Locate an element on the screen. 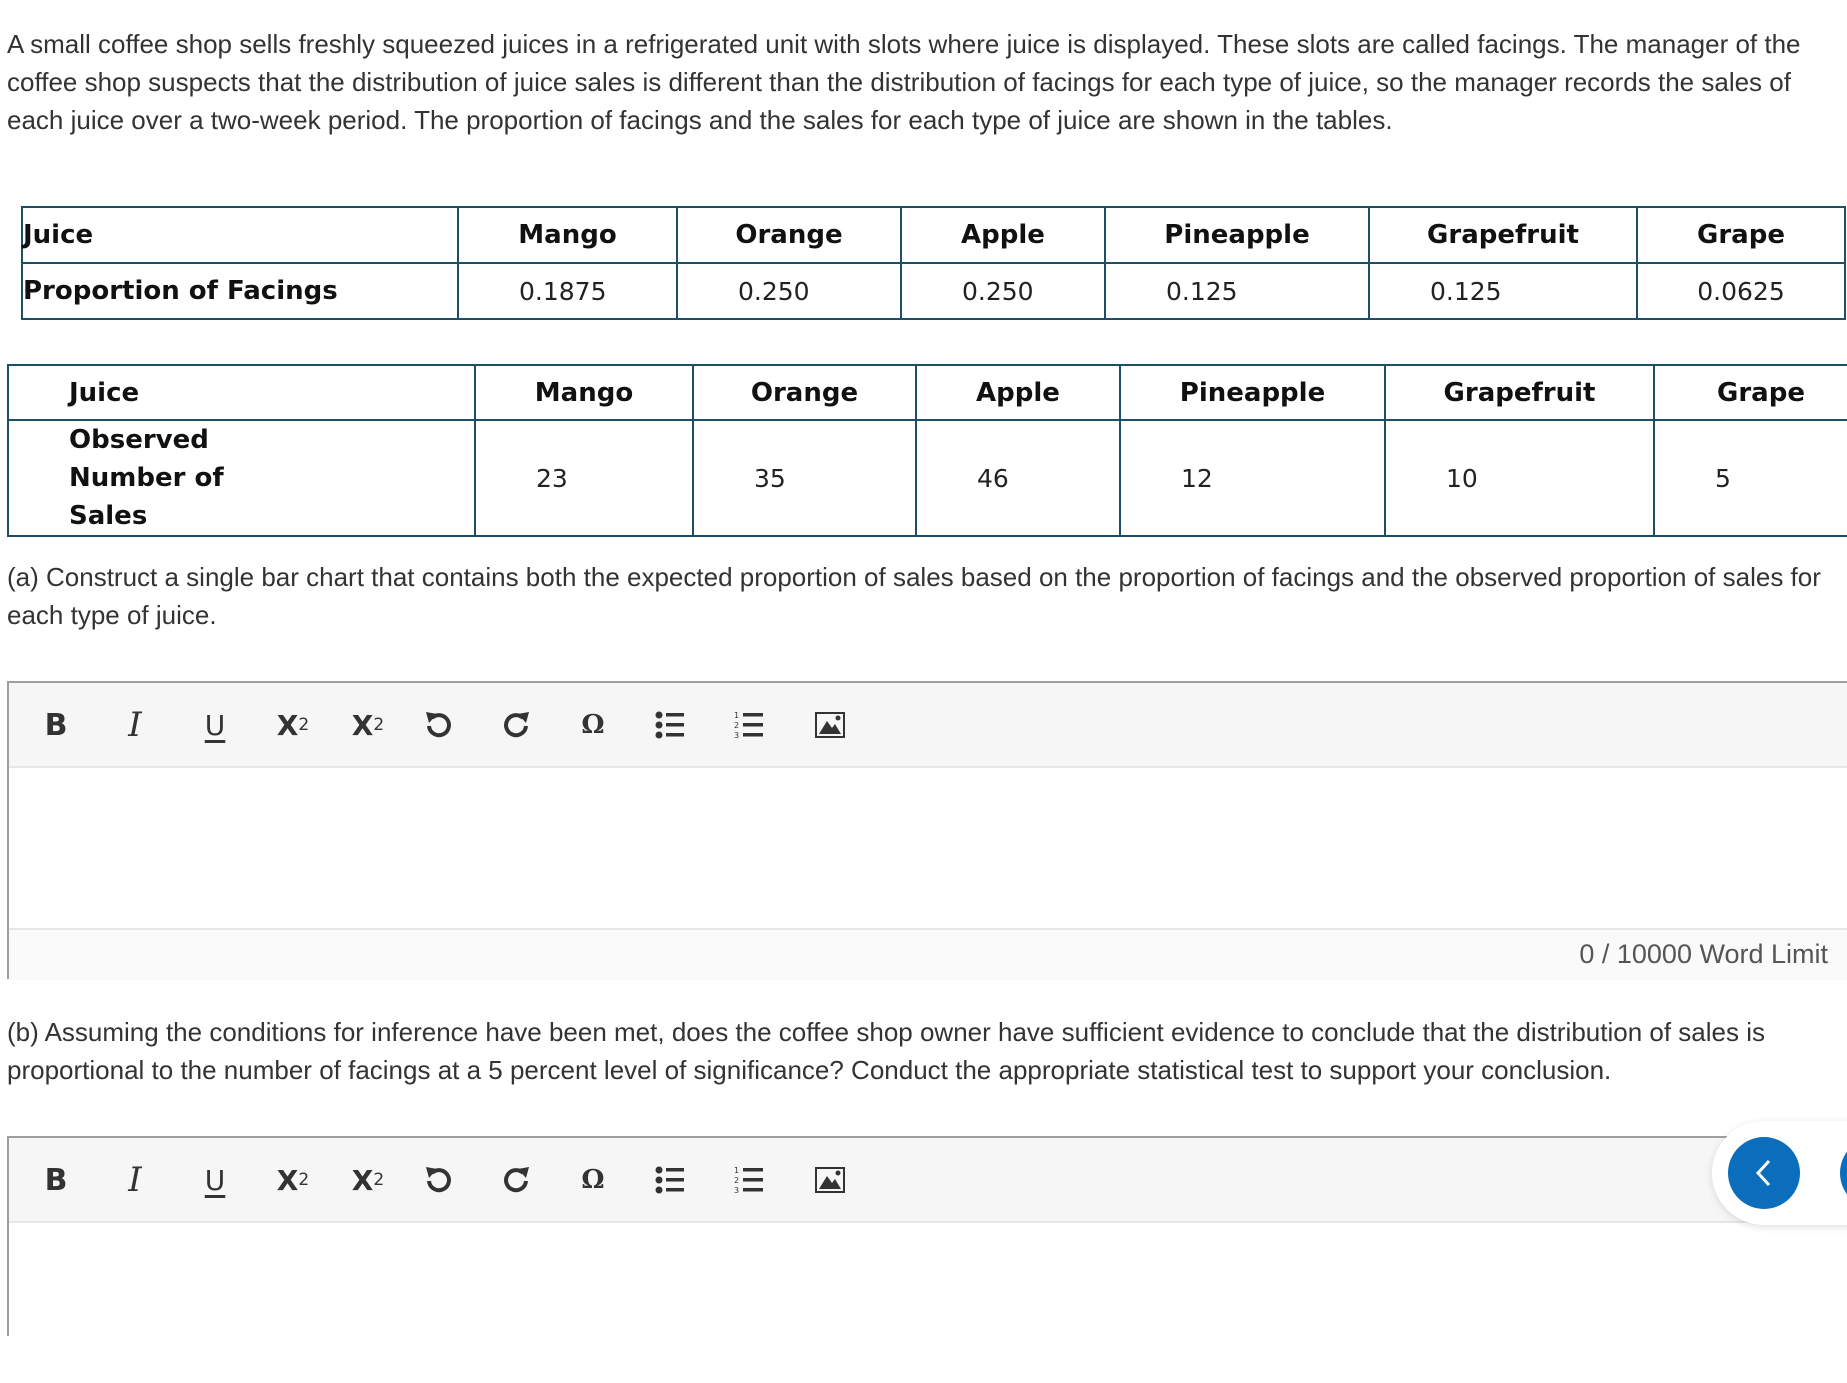 This screenshot has width=1847, height=1383. value-cell: 35 is located at coordinates (804, 478).